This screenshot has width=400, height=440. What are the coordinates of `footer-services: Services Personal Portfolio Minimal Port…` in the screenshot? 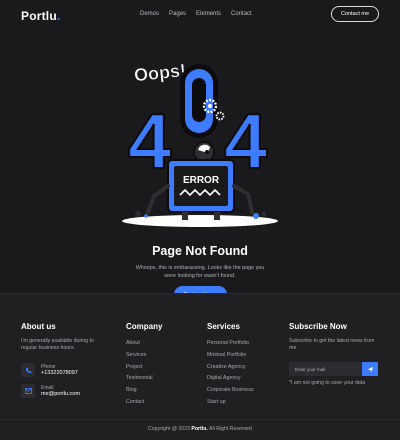 It's located at (230, 366).